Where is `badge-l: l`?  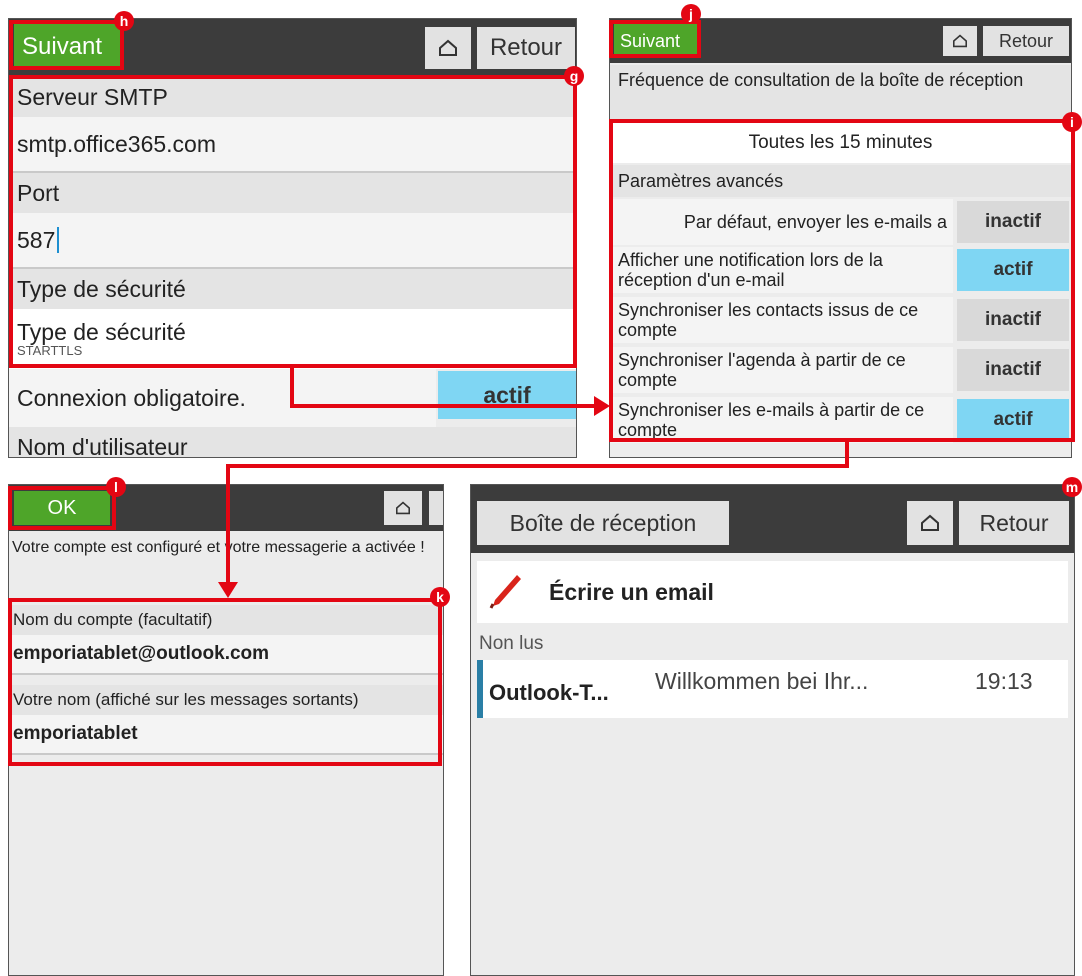
badge-l: l is located at coordinates (116, 487).